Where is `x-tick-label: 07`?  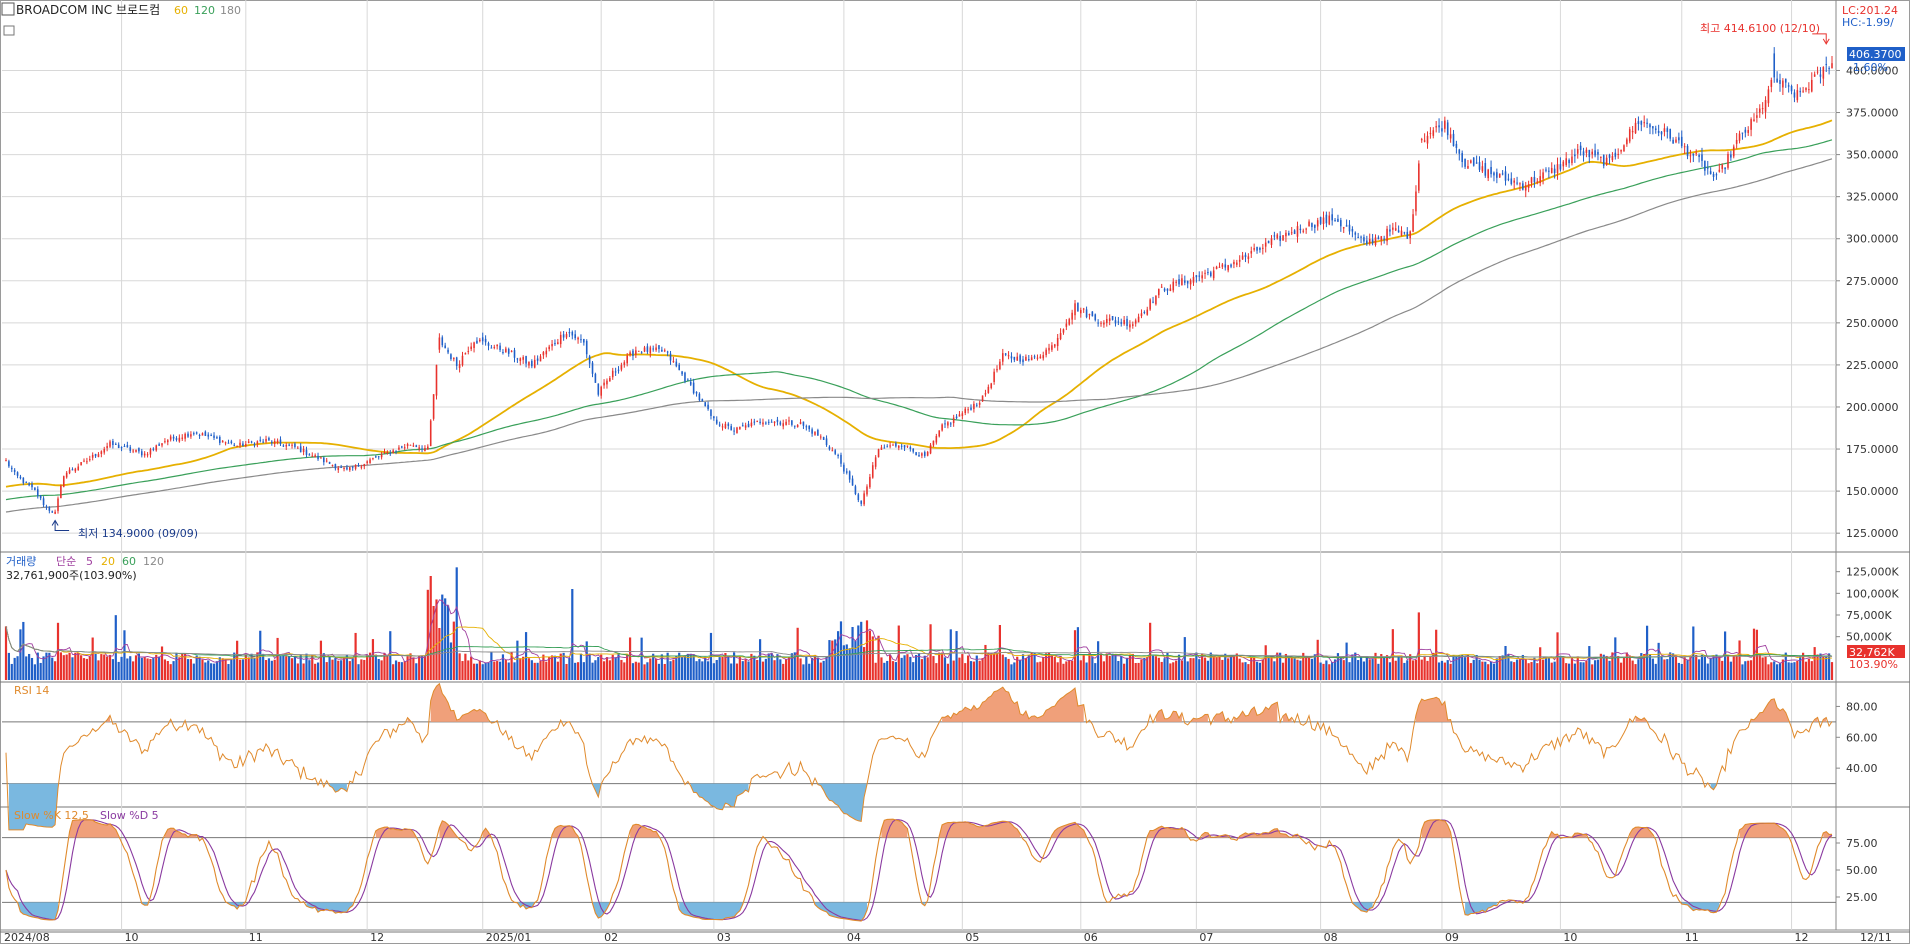
x-tick-label: 07 is located at coordinates (1206, 937).